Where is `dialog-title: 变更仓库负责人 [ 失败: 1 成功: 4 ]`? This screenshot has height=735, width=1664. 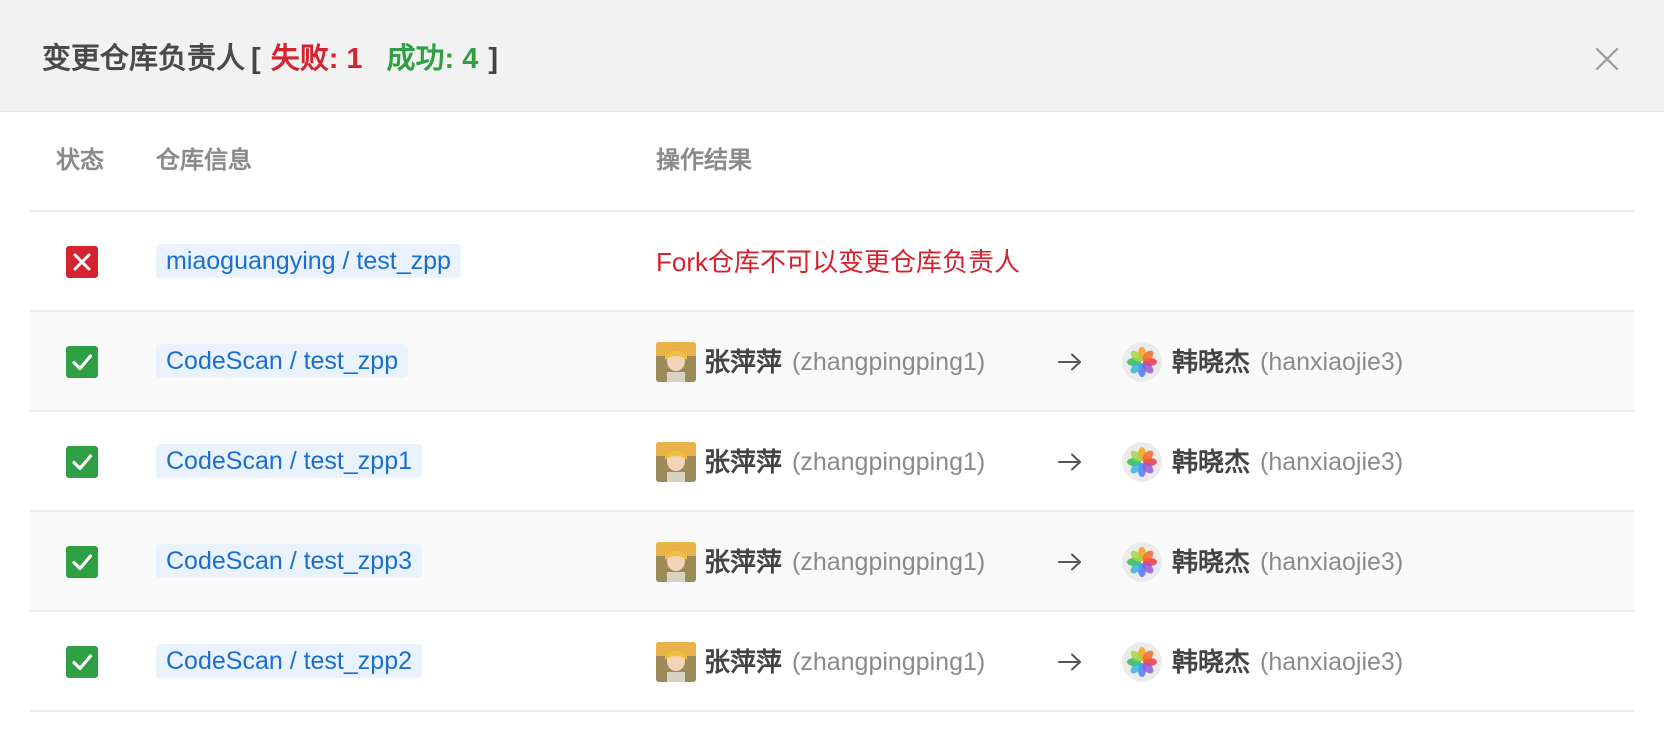
dialog-title: 变更仓库负责人 [ 失败: 1 成功: 4 ] is located at coordinates (273, 59).